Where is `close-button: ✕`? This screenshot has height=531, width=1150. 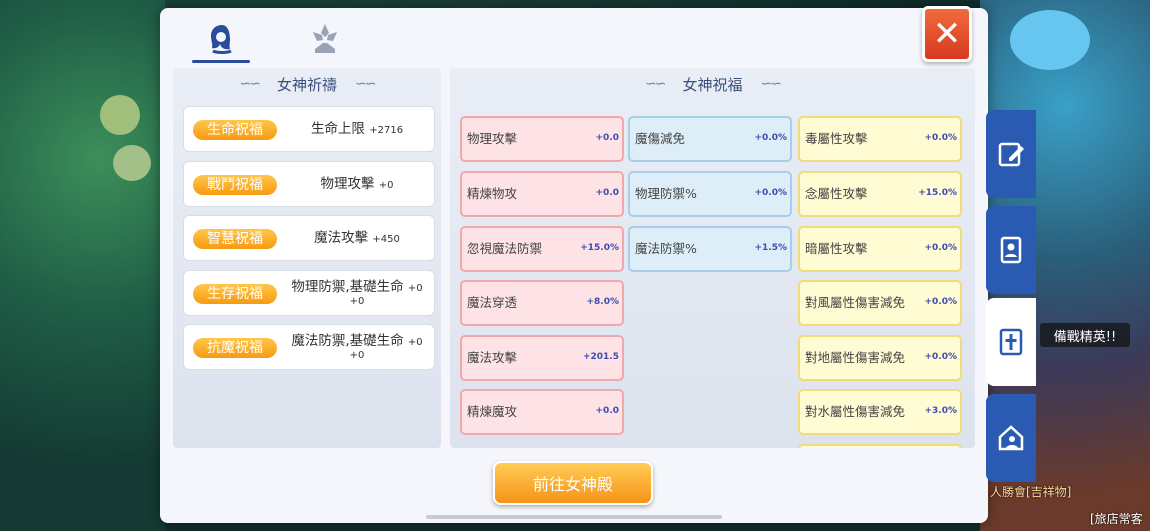 close-button: ✕ is located at coordinates (947, 34).